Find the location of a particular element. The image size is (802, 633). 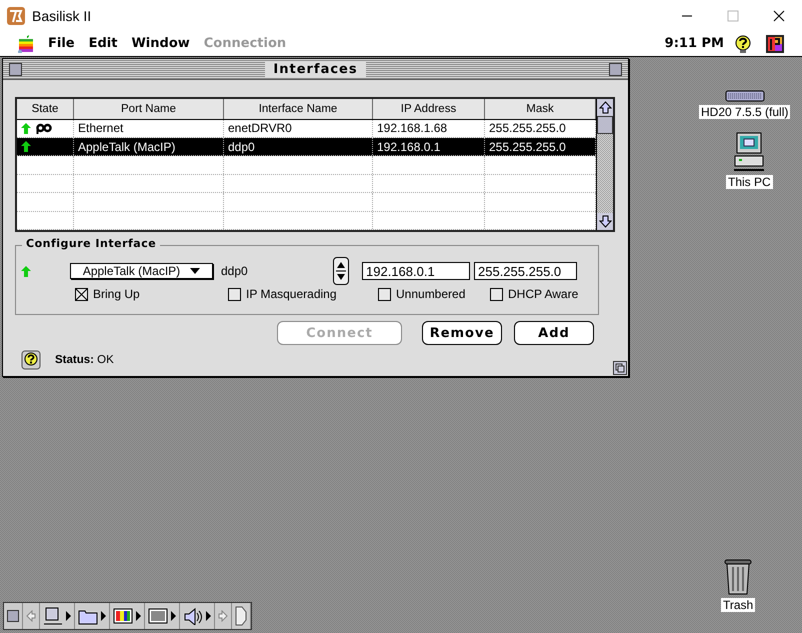

table-cell: 192.168.1.68 is located at coordinates (429, 129).